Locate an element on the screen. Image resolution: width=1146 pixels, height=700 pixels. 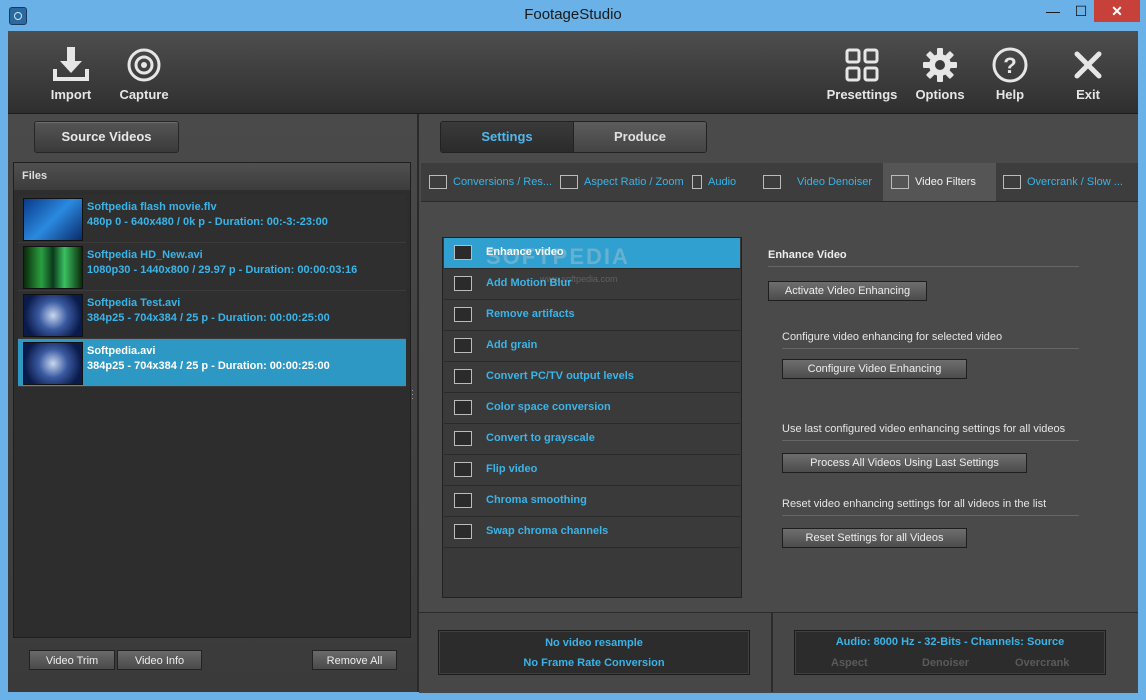
video-info-button: Video Info is located at coordinates (159, 660).